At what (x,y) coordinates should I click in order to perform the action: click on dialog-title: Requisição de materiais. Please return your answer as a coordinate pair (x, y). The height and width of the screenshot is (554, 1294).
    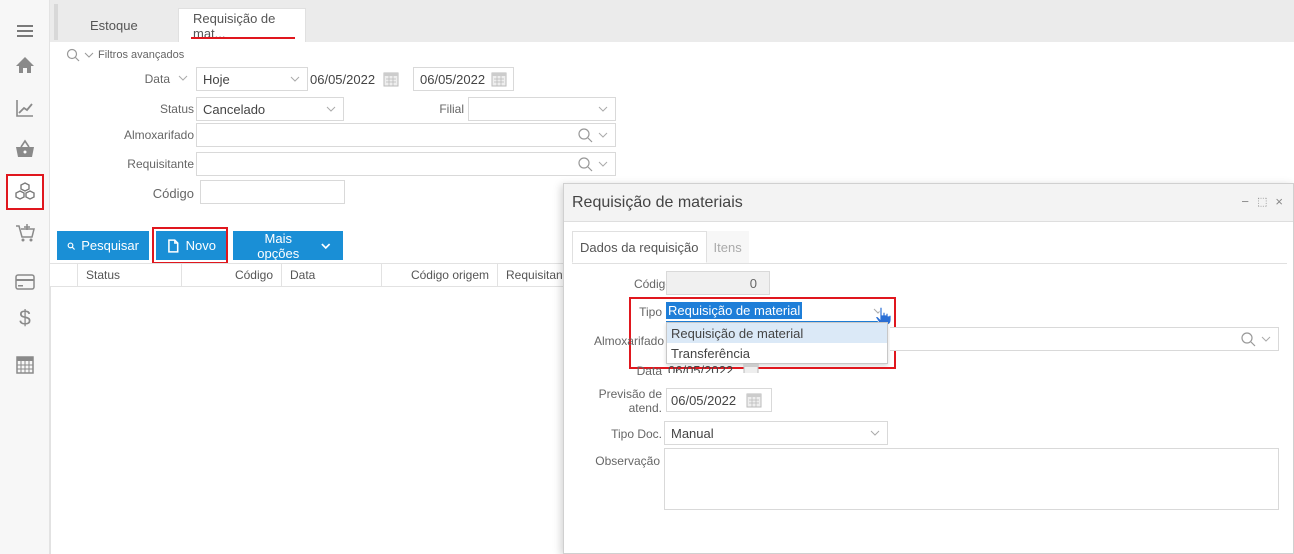
    Looking at the image, I should click on (657, 202).